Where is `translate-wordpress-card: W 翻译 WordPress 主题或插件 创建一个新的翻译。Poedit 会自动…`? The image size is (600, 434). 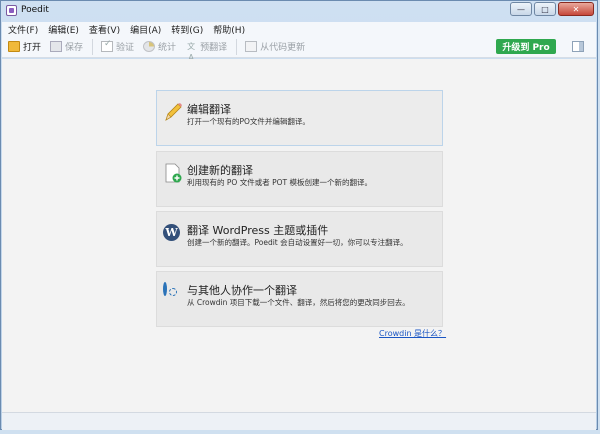 translate-wordpress-card: W 翻译 WordPress 主题或插件 创建一个新的翻译。Poedit 会自动… is located at coordinates (299, 239).